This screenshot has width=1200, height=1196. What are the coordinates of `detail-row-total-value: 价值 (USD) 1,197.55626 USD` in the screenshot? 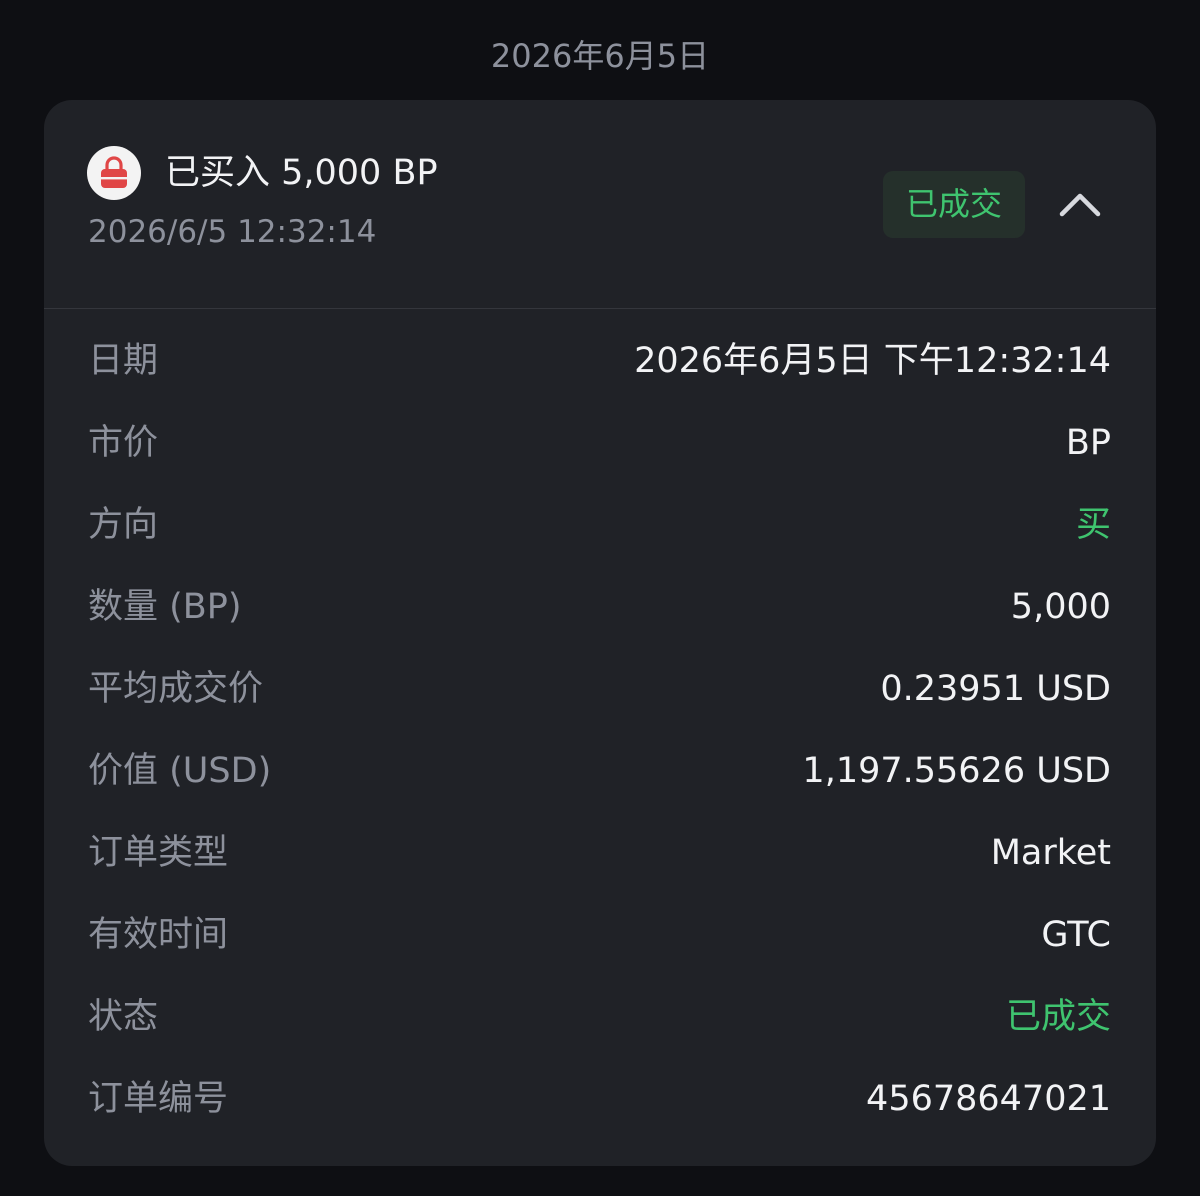 It's located at (600, 771).